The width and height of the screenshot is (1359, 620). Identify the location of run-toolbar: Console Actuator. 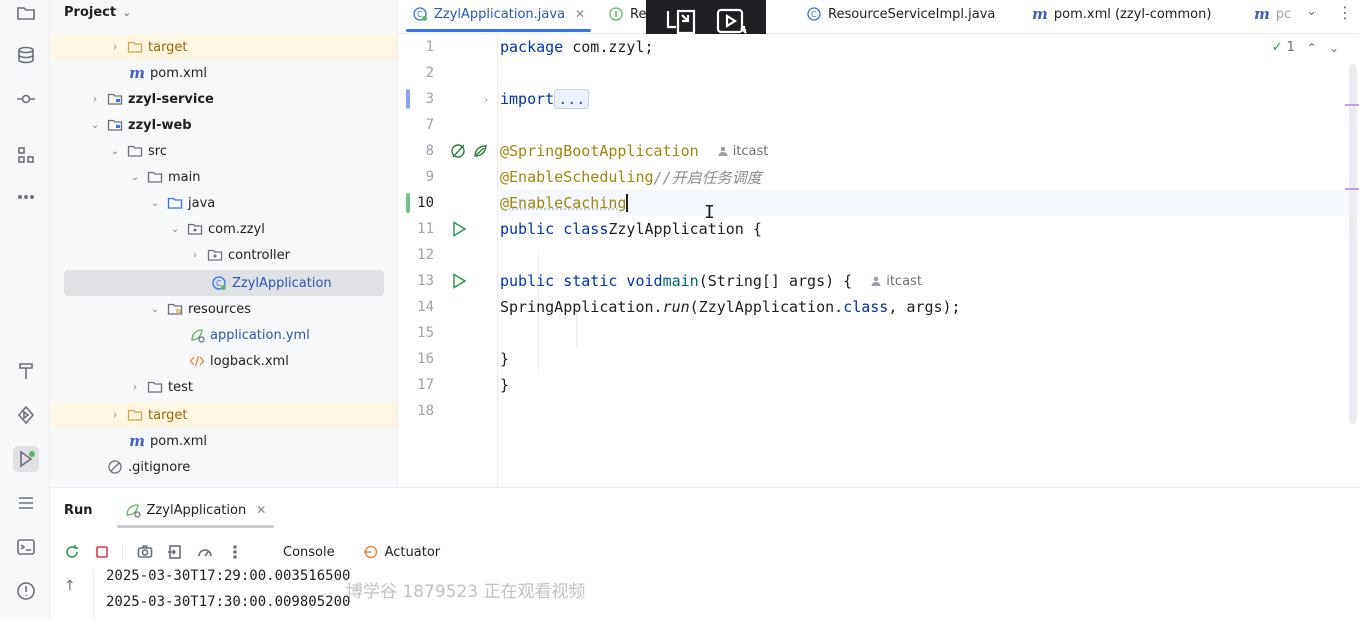
(704, 552).